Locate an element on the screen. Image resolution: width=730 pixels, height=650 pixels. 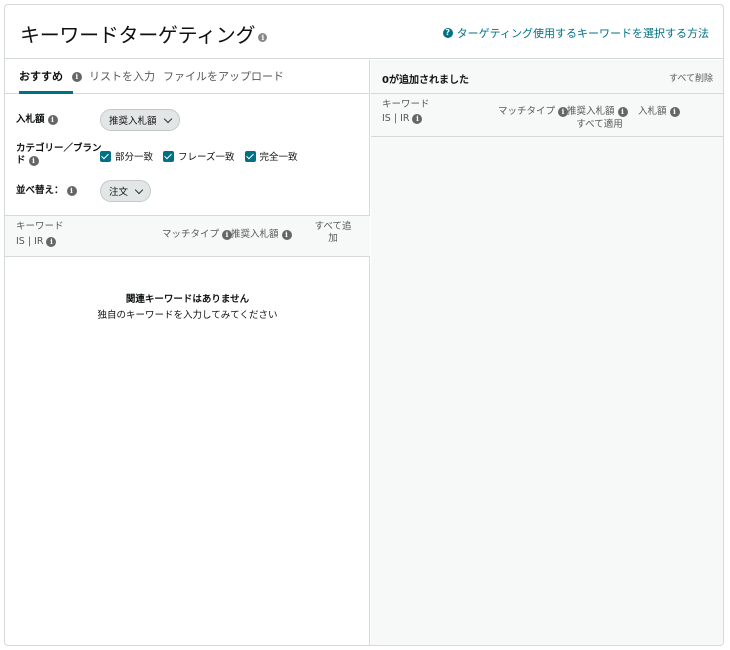
tab-enter-list: リストを入力 is located at coordinates (122, 76).